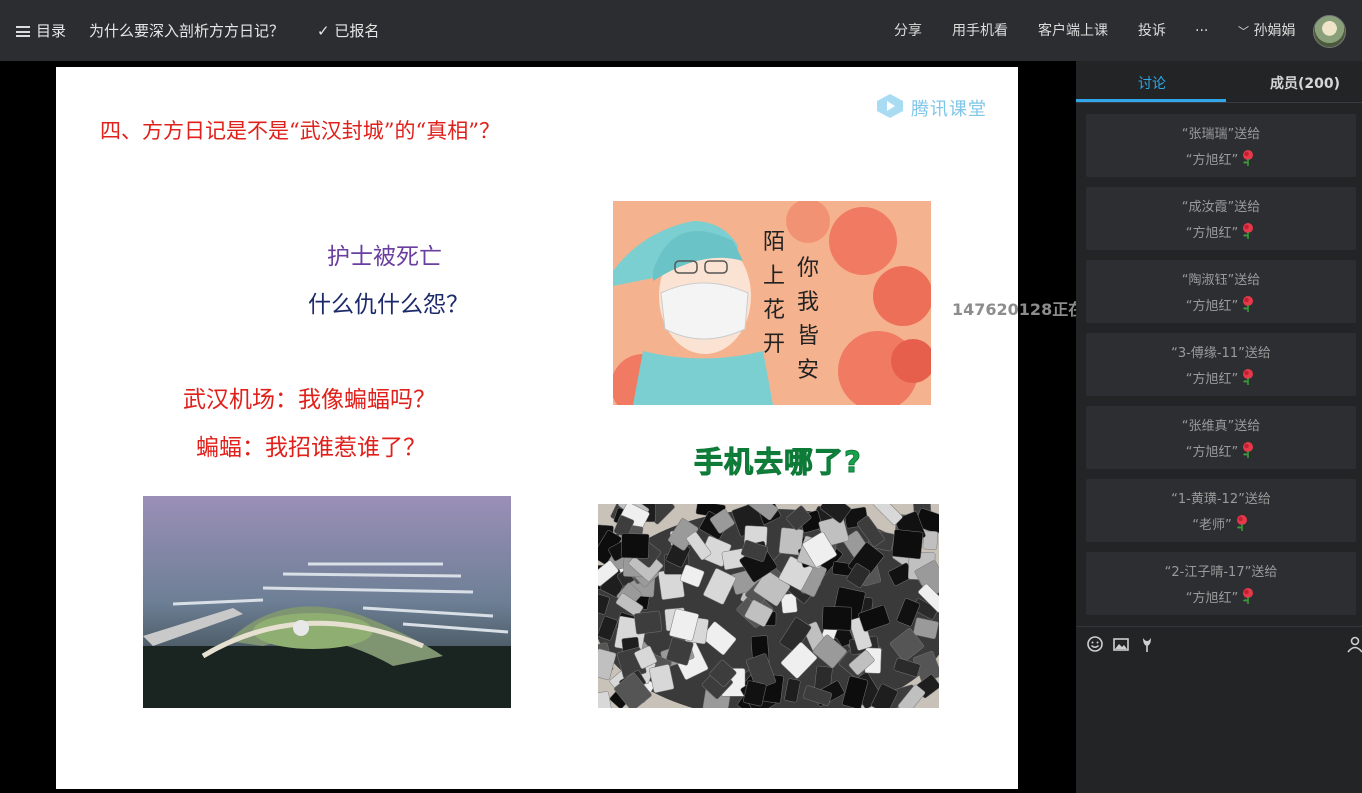  What do you see at coordinates (1095, 644) in the screenshot?
I see `emoji-icon` at bounding box center [1095, 644].